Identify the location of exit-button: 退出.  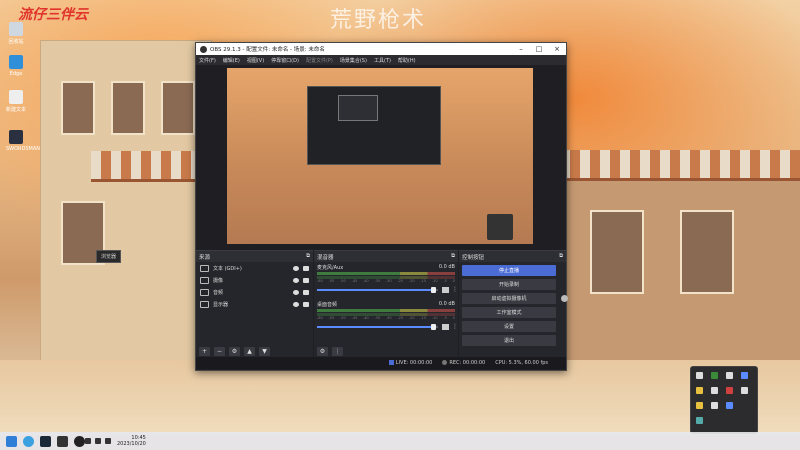
(509, 340).